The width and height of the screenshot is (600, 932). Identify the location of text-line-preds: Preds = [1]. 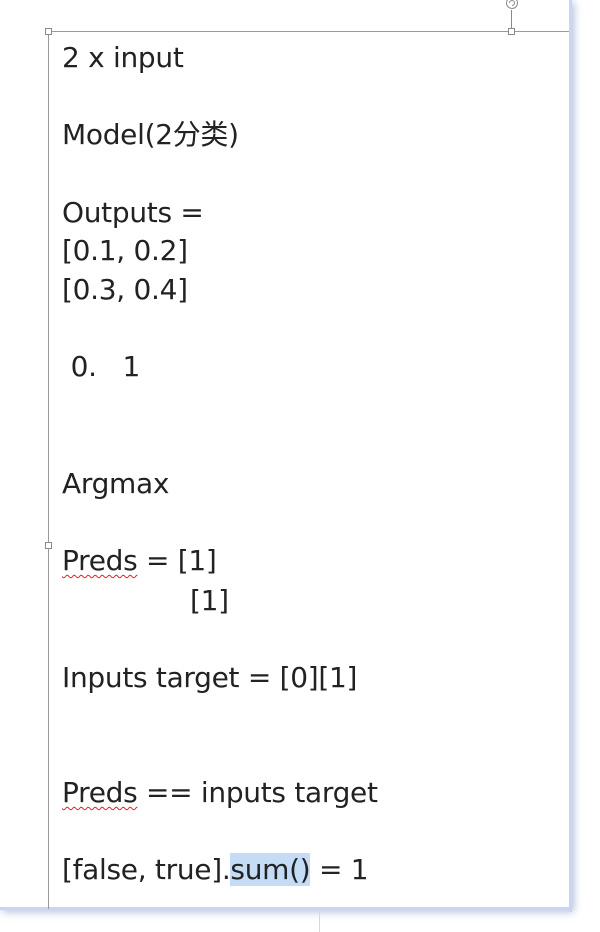
(139, 561).